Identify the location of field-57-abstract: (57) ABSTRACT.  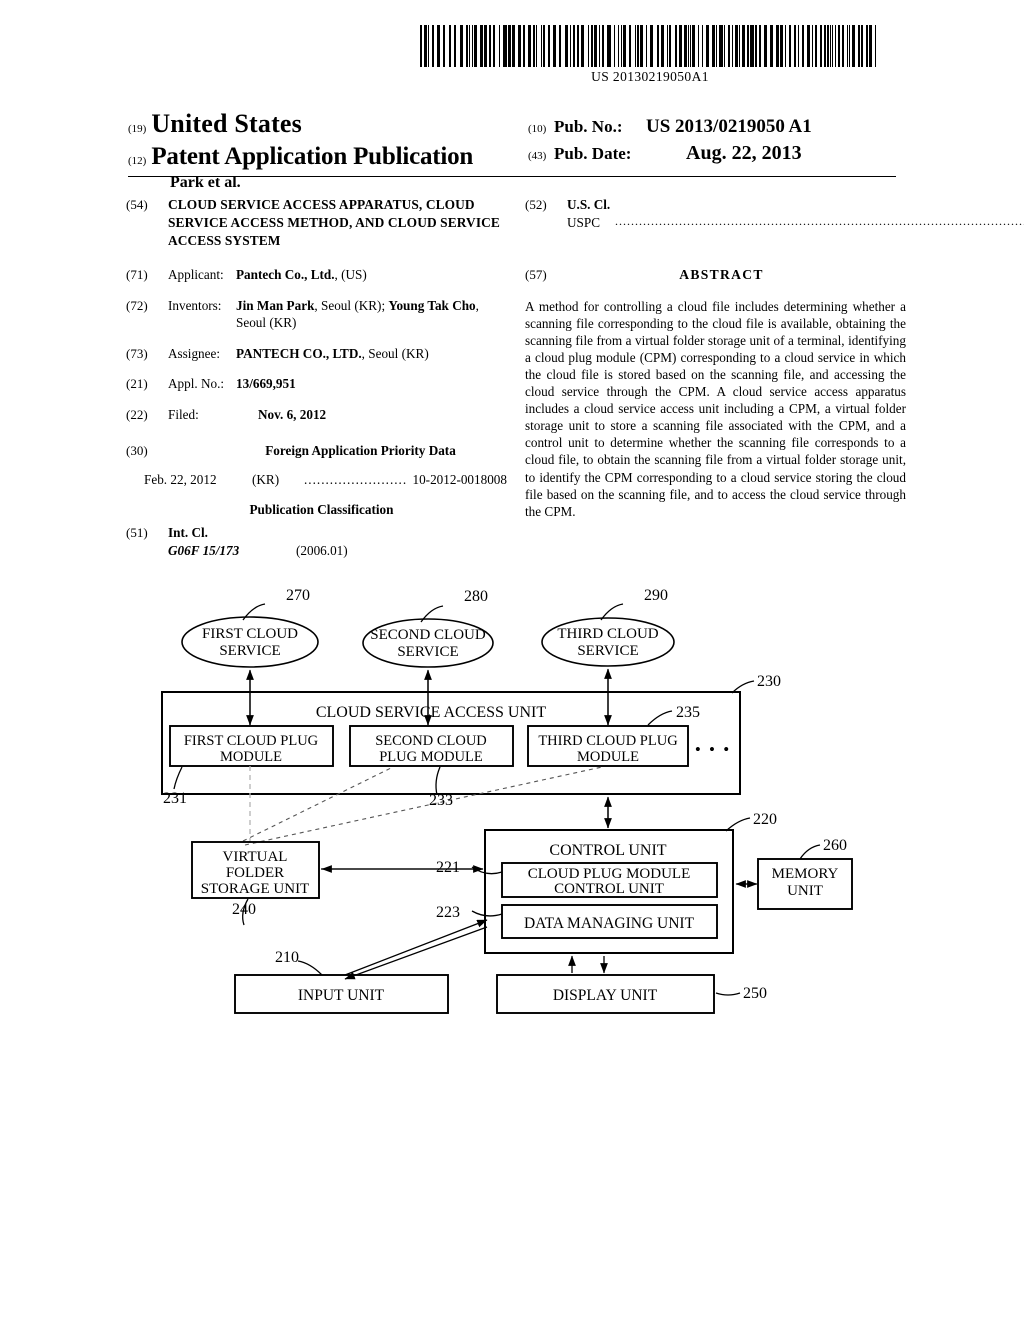
(715, 275).